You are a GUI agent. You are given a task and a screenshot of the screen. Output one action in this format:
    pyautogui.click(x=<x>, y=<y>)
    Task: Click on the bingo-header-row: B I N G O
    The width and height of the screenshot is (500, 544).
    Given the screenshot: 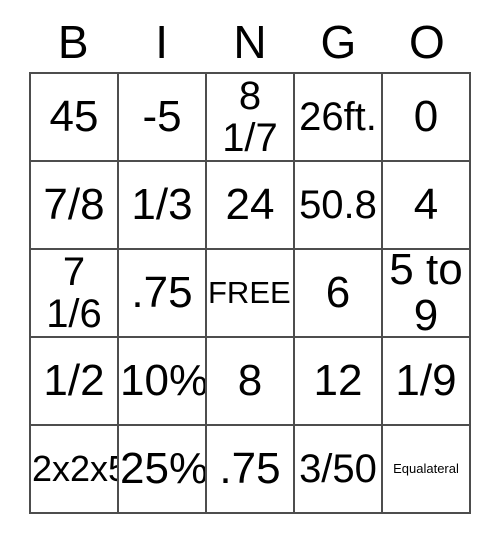 What is the action you would take?
    pyautogui.click(x=250, y=42)
    